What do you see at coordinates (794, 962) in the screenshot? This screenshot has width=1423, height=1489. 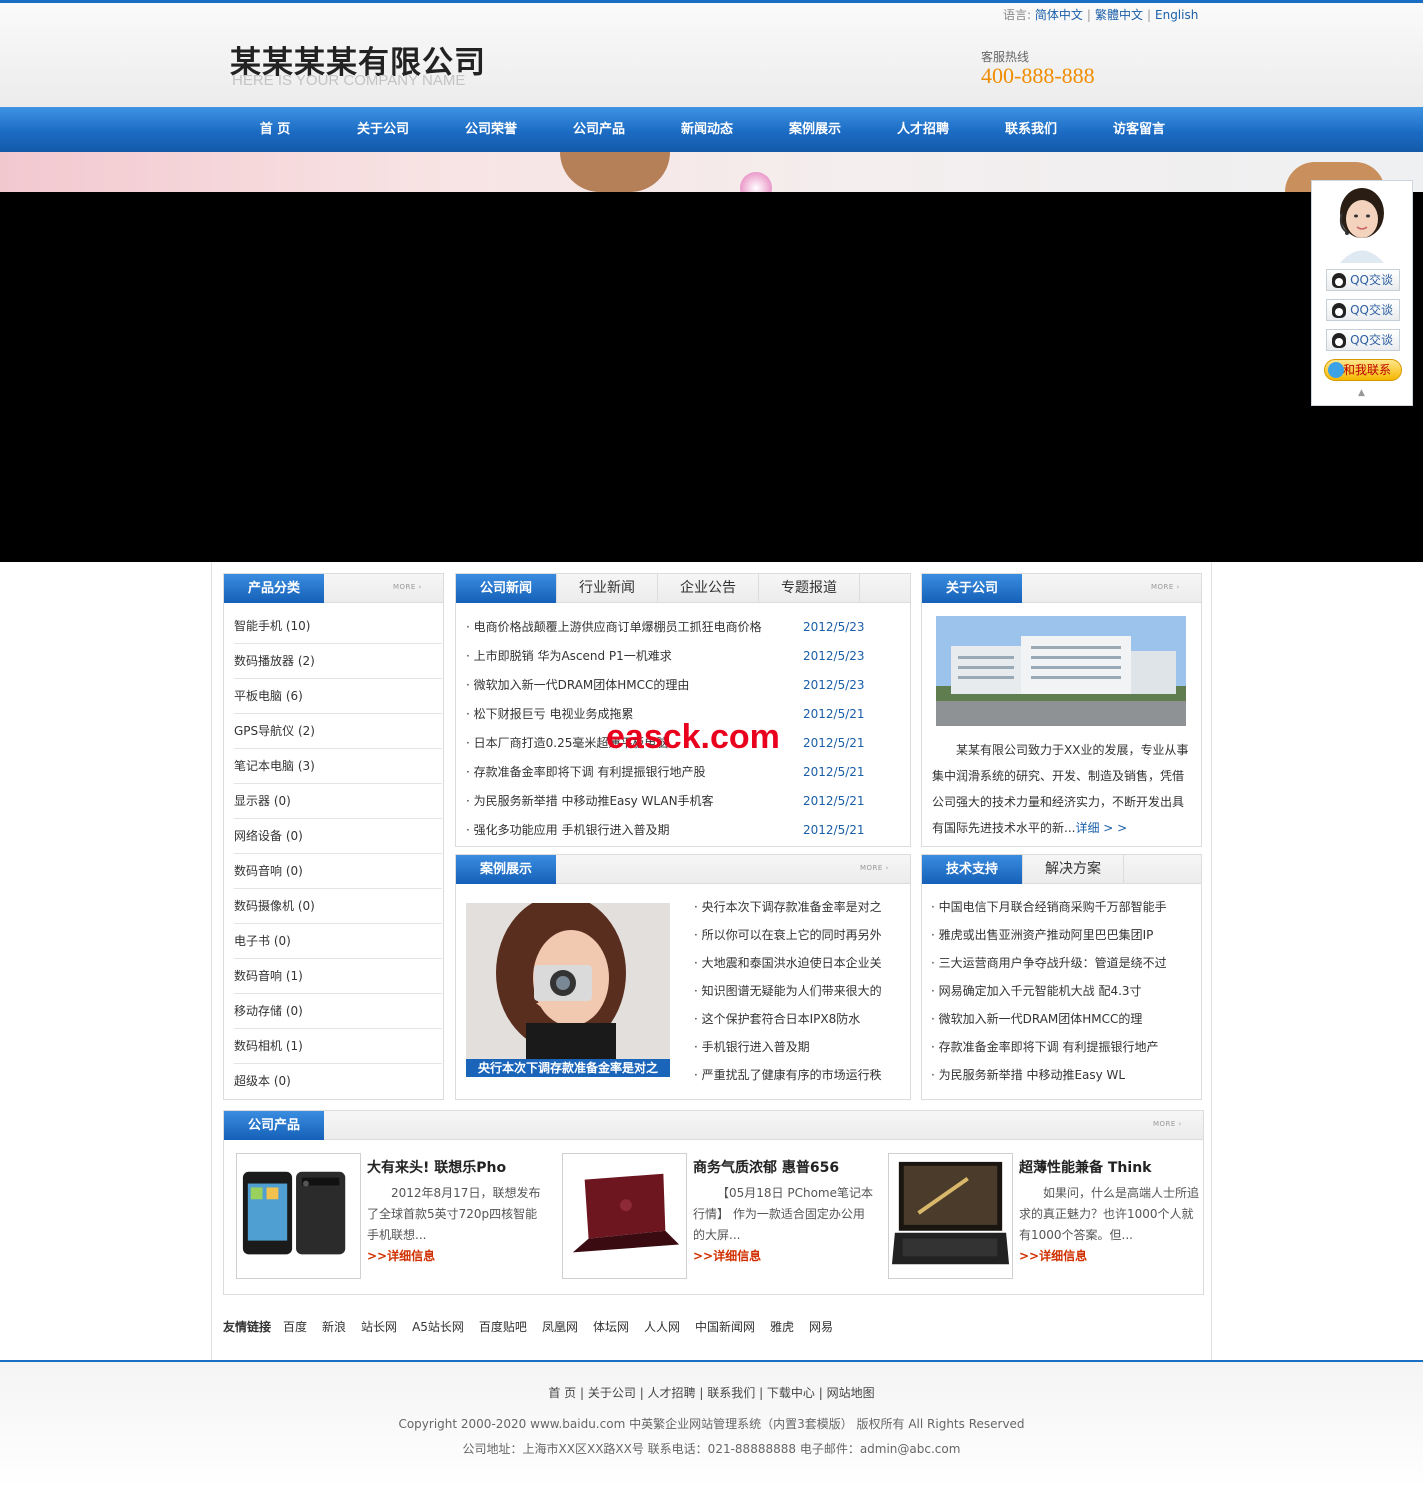 I see `case-item: · 大地震和泰国洪水迫使日本企业关` at bounding box center [794, 962].